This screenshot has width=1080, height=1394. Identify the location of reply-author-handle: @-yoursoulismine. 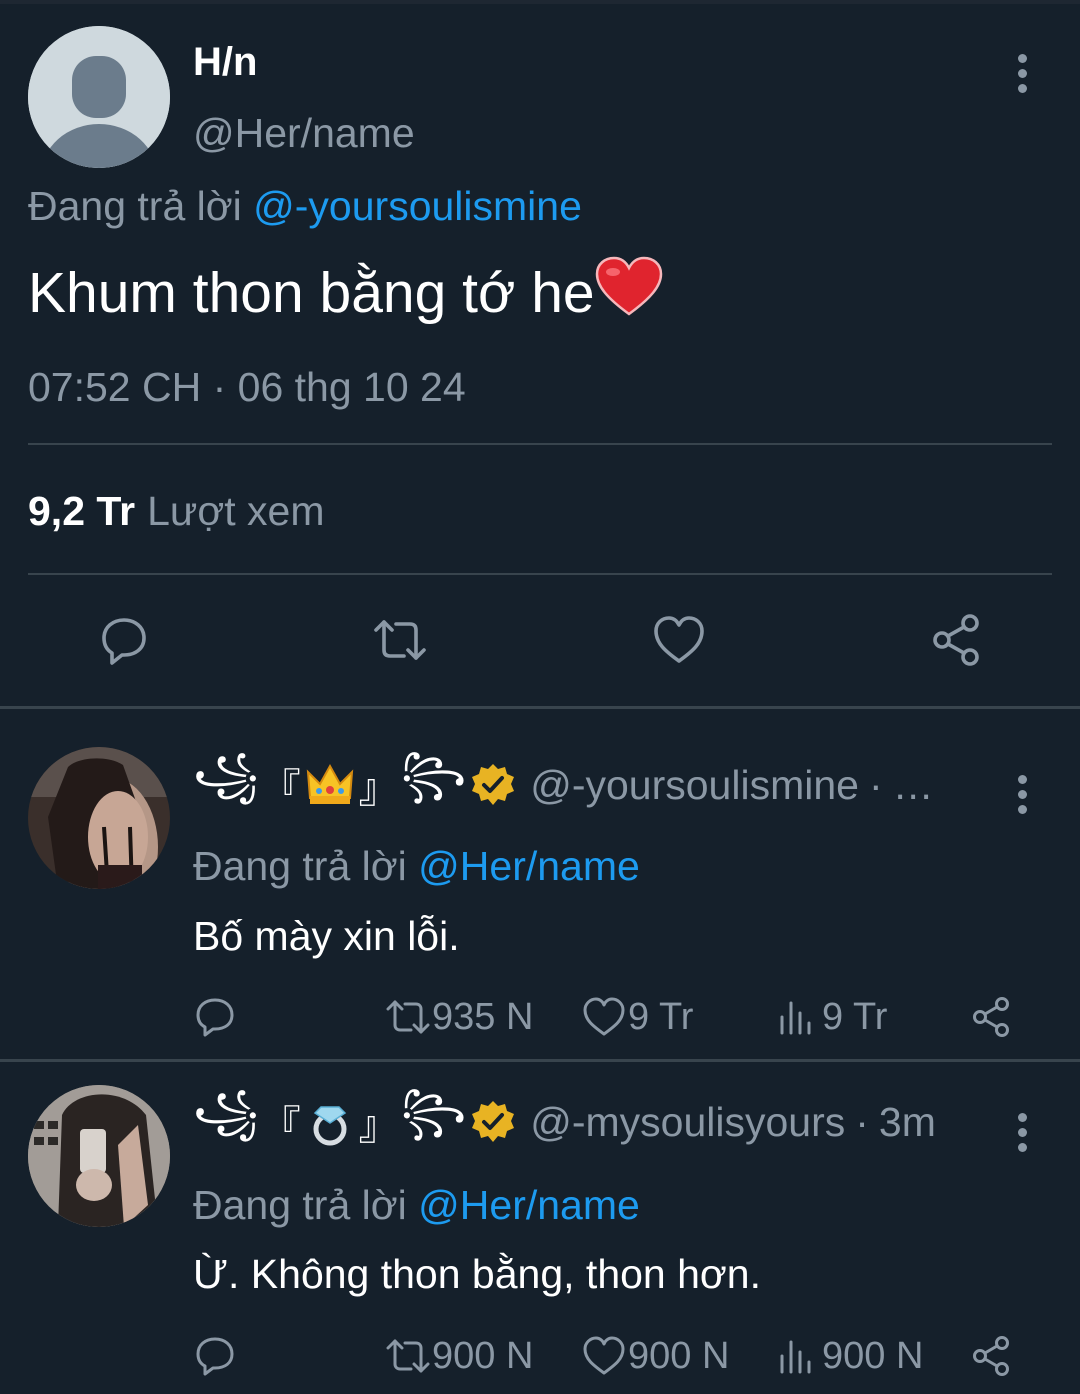
(694, 785).